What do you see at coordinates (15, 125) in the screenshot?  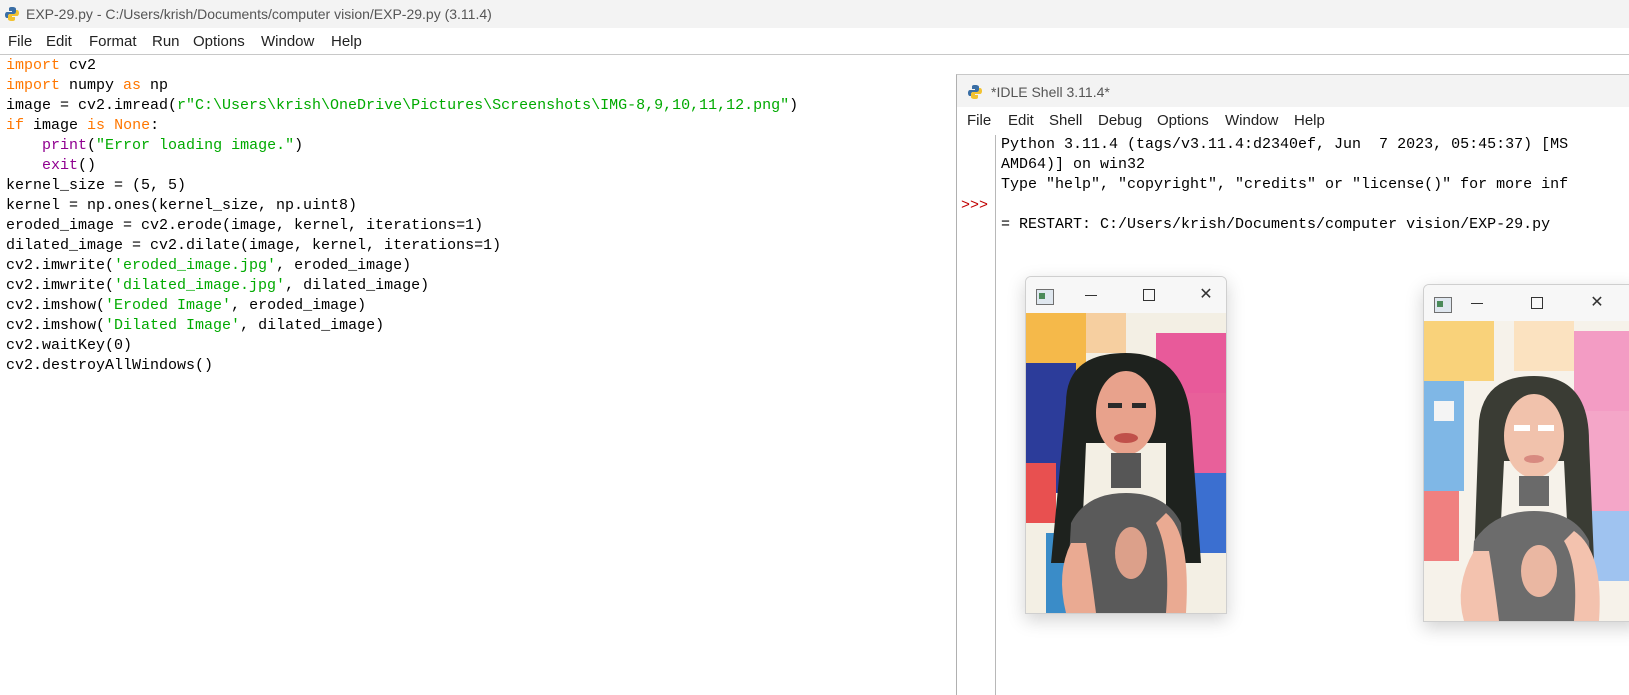 I see `code-token: if` at bounding box center [15, 125].